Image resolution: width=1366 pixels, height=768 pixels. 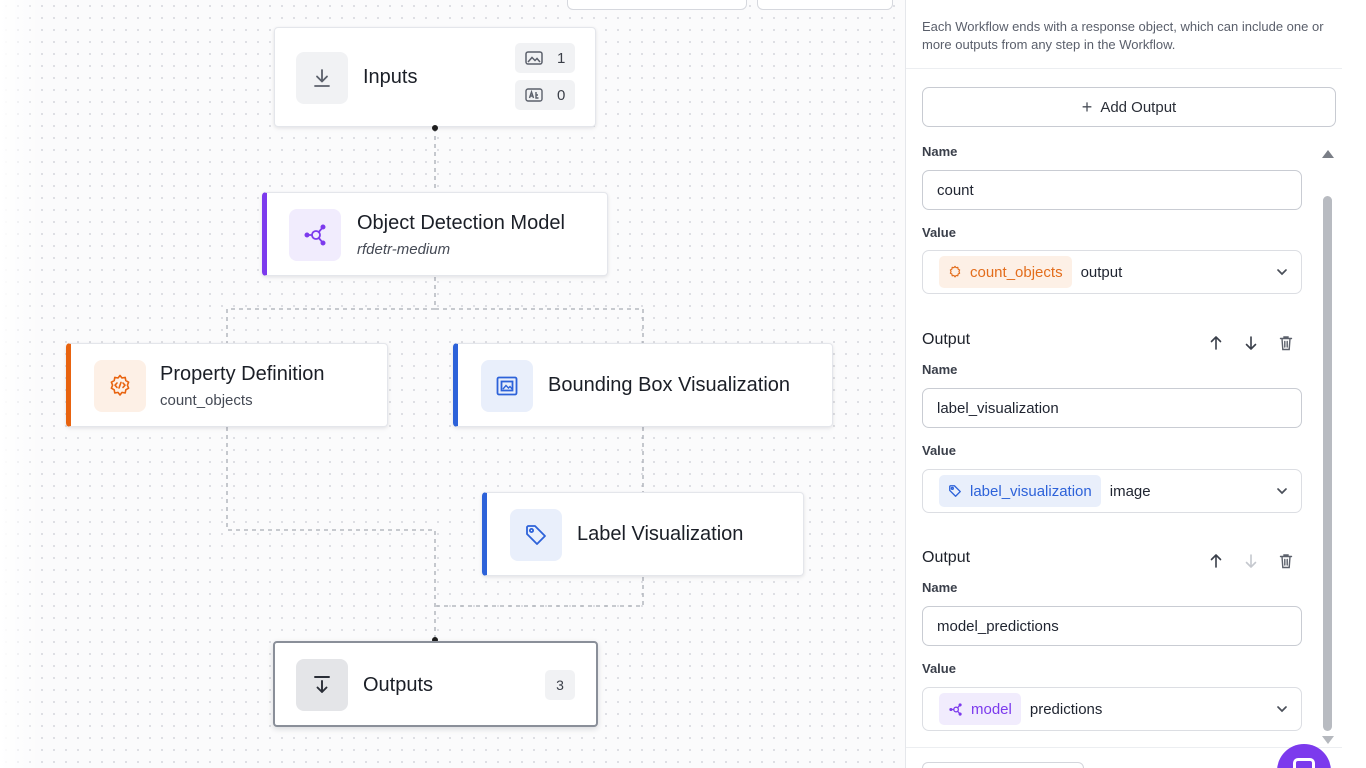 I want to click on object-detection-model-id: rfdetr-medium, so click(x=404, y=249).